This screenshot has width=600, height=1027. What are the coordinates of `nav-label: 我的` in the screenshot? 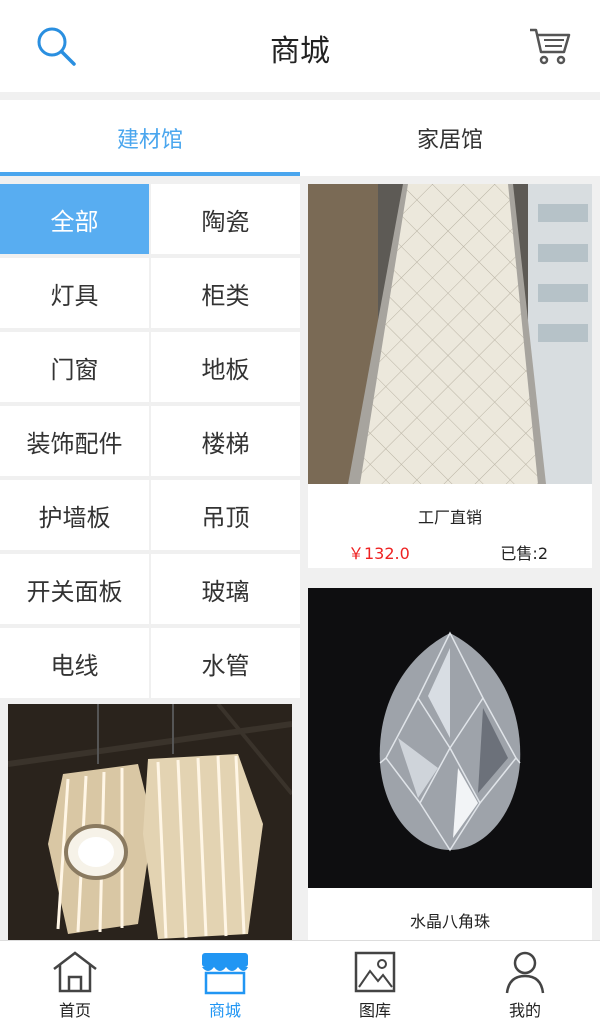 It's located at (524, 1010).